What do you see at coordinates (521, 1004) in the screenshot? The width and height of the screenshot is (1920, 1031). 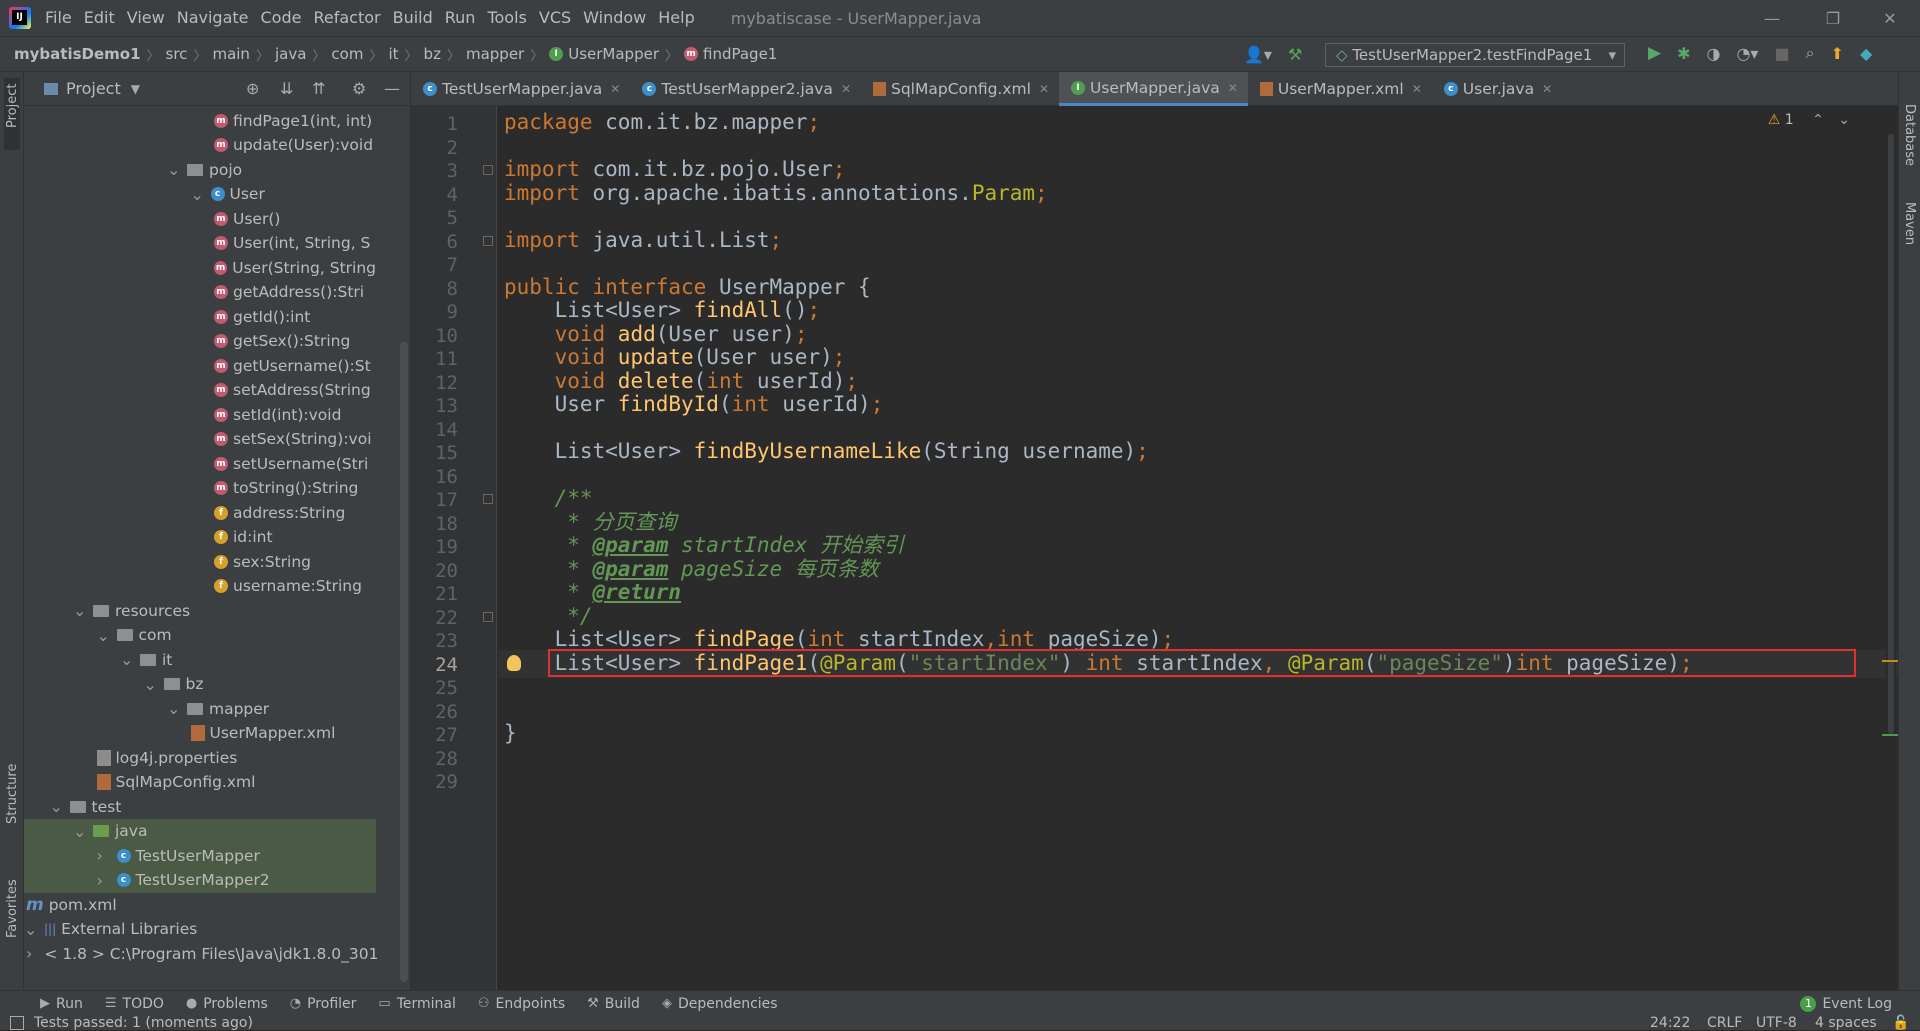 I see `tool-window-endpoints: ⚇ Endpoints` at bounding box center [521, 1004].